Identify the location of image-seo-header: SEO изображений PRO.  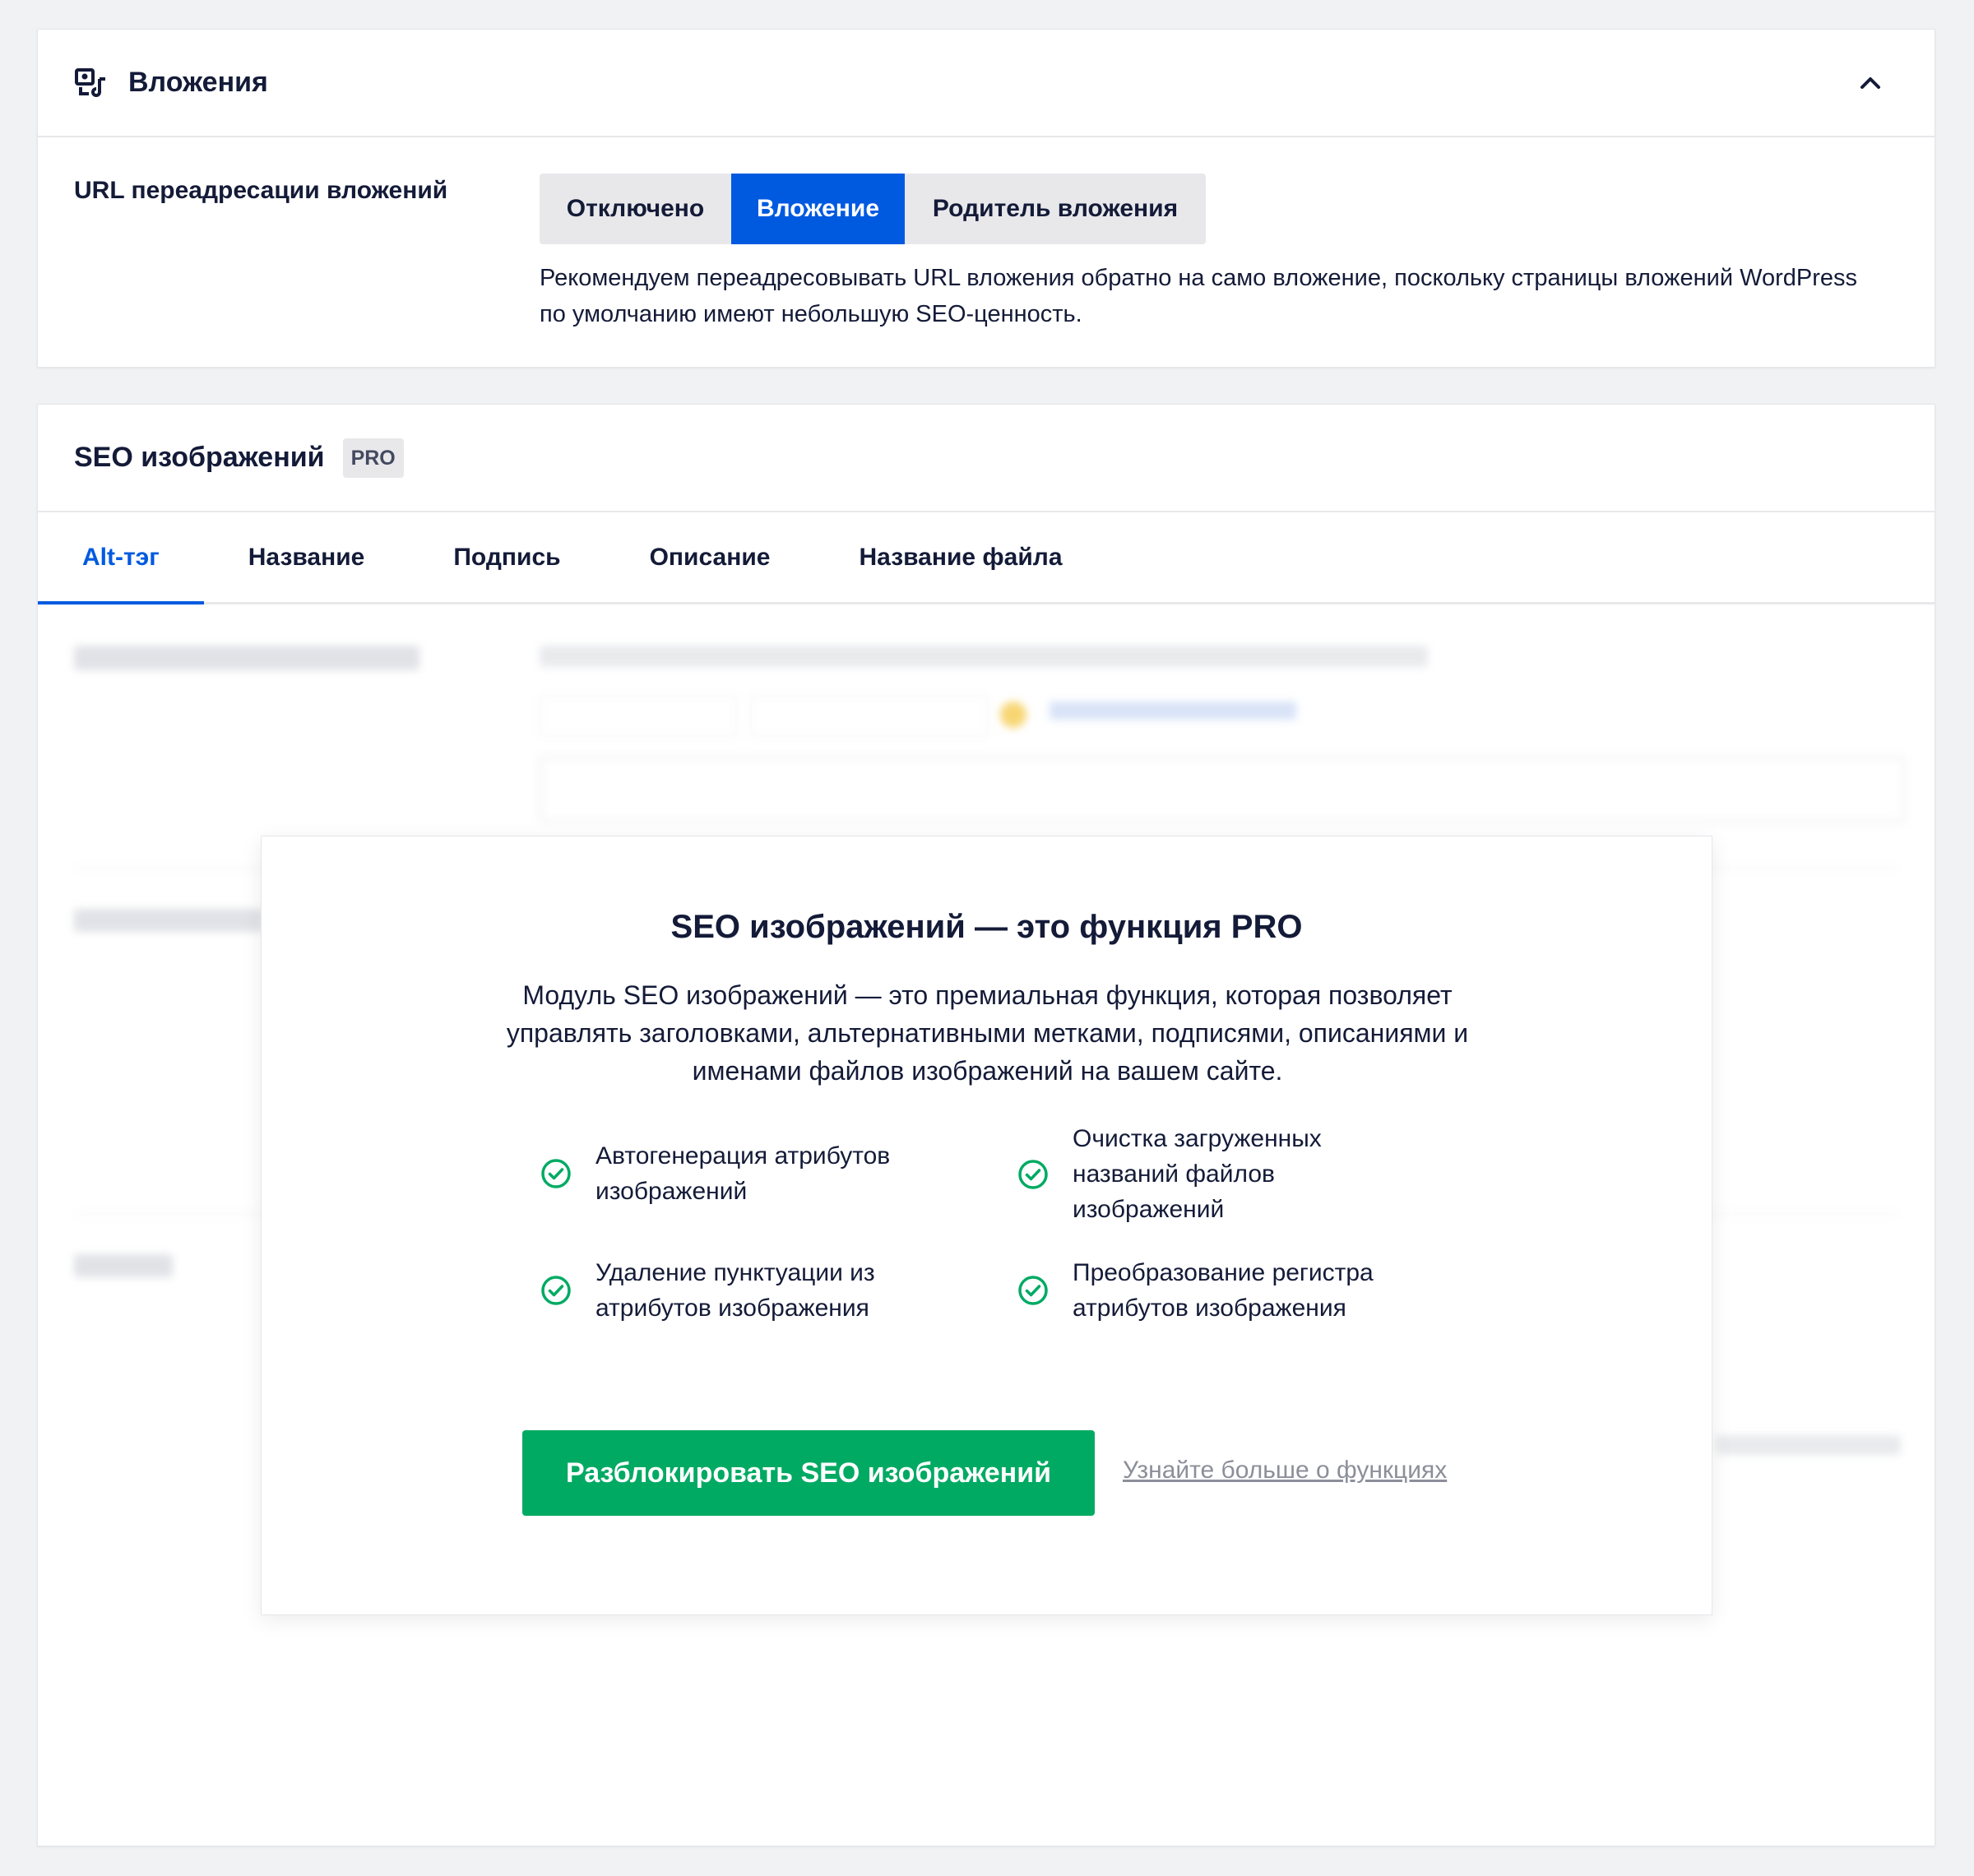
(986, 458).